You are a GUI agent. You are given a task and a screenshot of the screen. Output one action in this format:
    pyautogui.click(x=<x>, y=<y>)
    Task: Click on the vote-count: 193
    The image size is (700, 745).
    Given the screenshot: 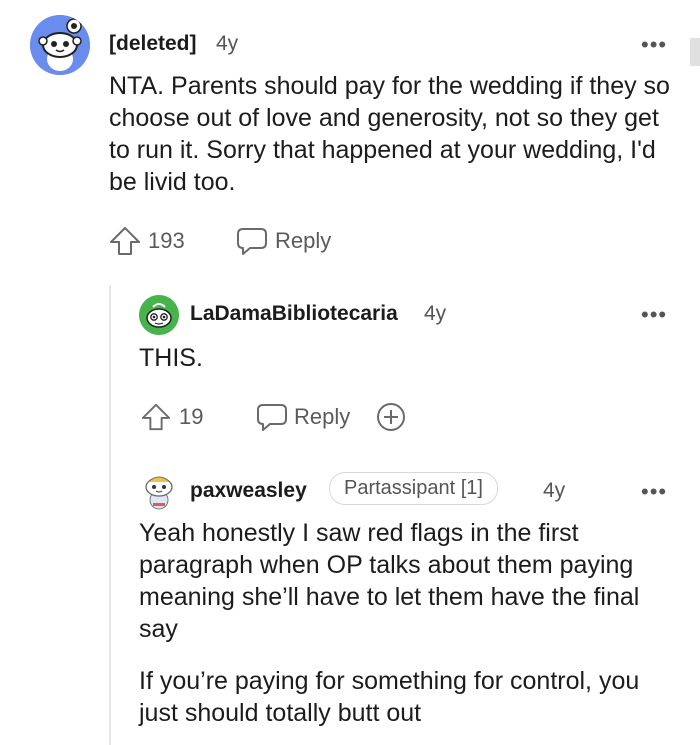 What is the action you would take?
    pyautogui.click(x=166, y=240)
    